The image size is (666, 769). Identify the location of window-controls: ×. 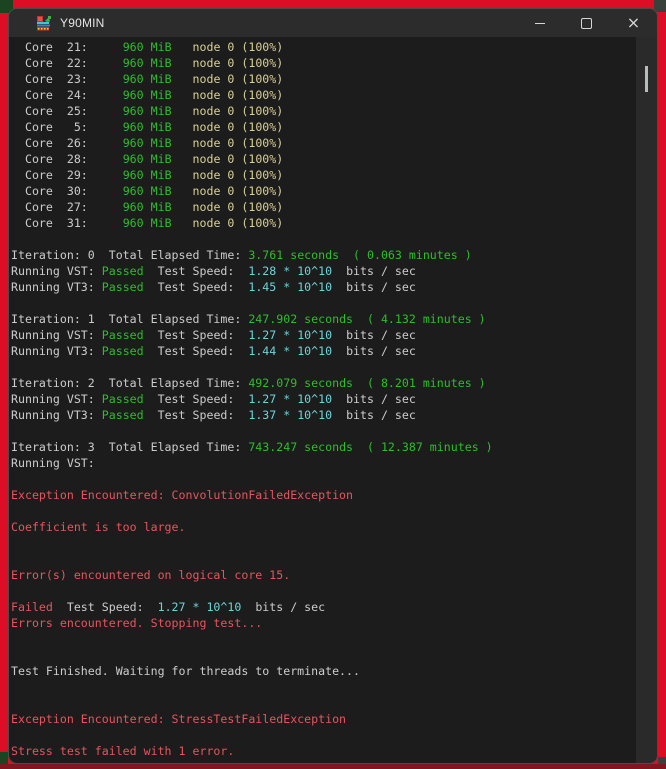
(586, 23).